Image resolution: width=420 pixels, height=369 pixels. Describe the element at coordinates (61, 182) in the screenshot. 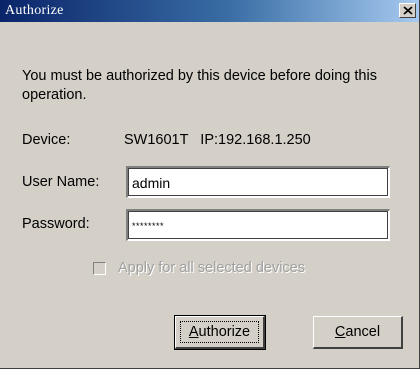

I see `user-name-label: User Name:` at that location.